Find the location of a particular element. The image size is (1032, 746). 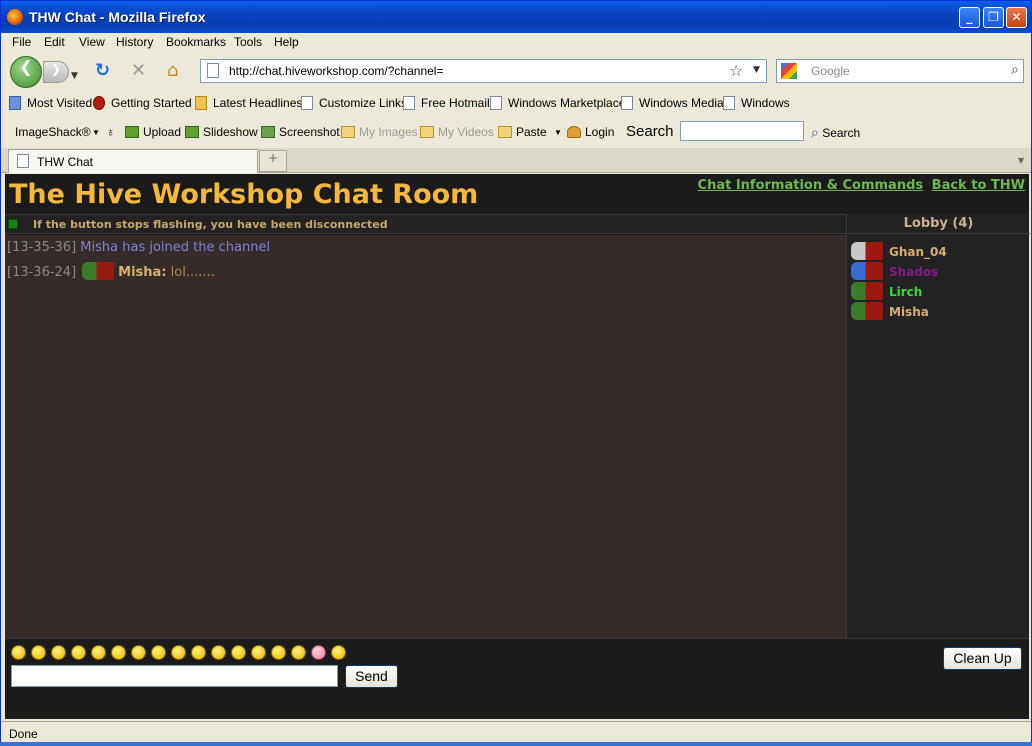

tab-thw-chat: THW Chat is located at coordinates (133, 161).